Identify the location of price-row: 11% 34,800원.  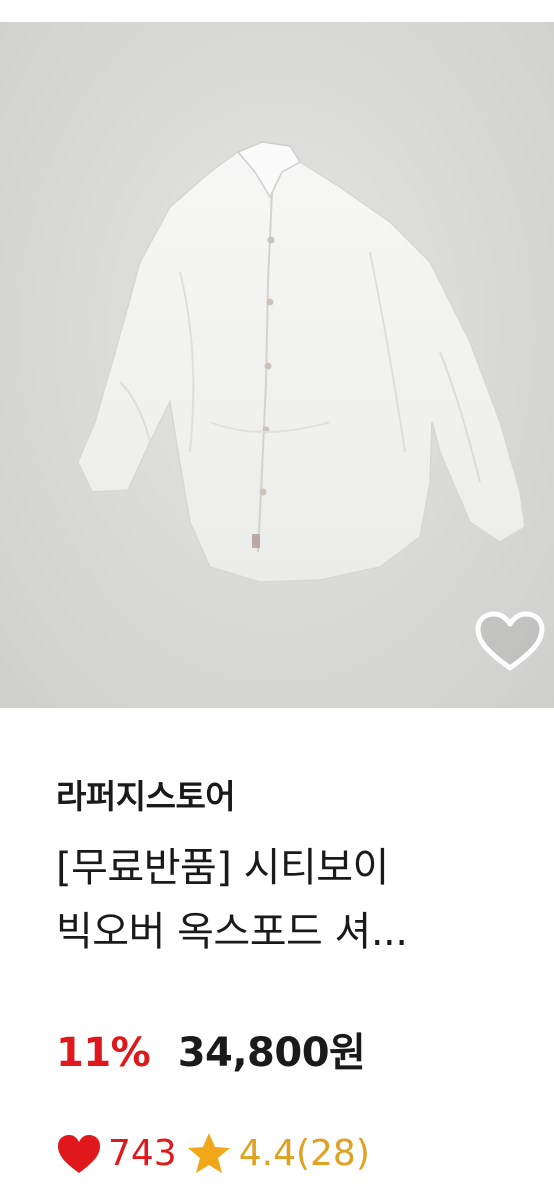
(211, 1049).